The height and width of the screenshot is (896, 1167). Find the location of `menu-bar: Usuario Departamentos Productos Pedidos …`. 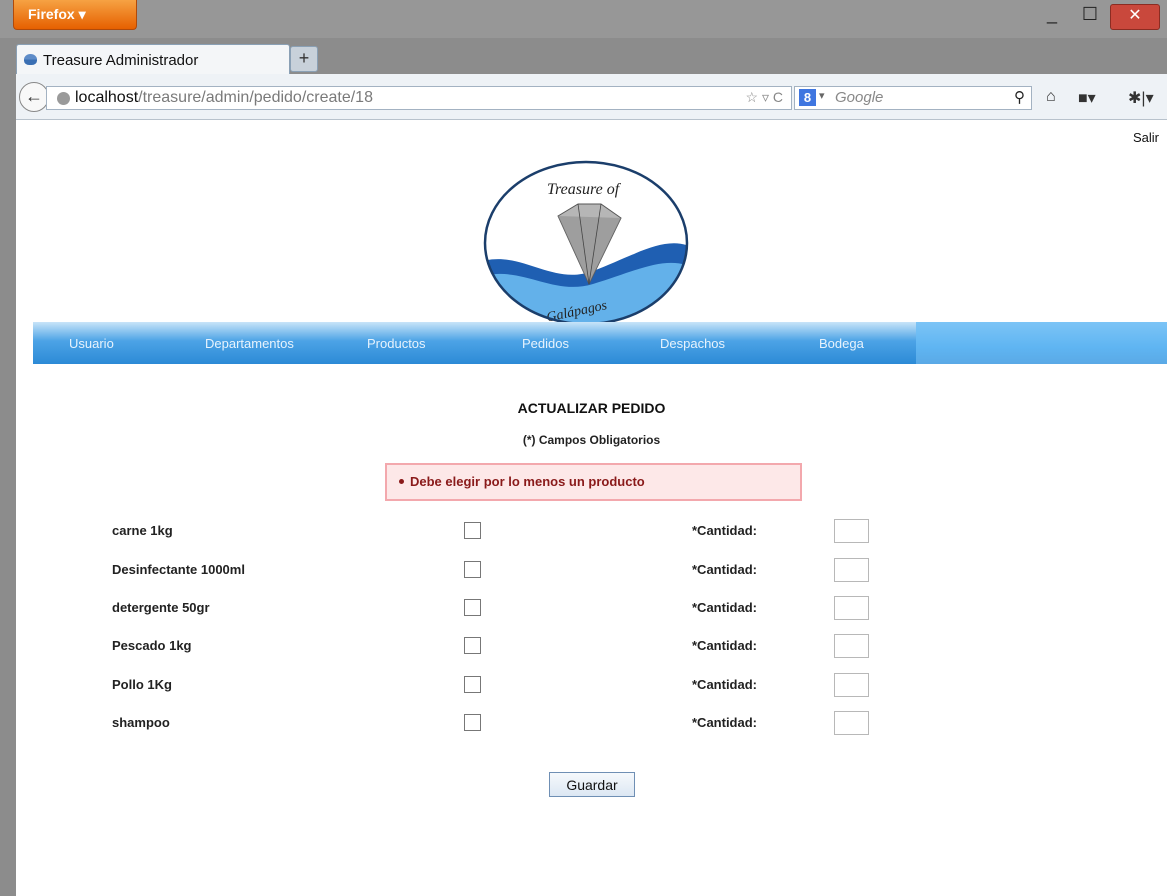

menu-bar: Usuario Departamentos Productos Pedidos … is located at coordinates (474, 343).